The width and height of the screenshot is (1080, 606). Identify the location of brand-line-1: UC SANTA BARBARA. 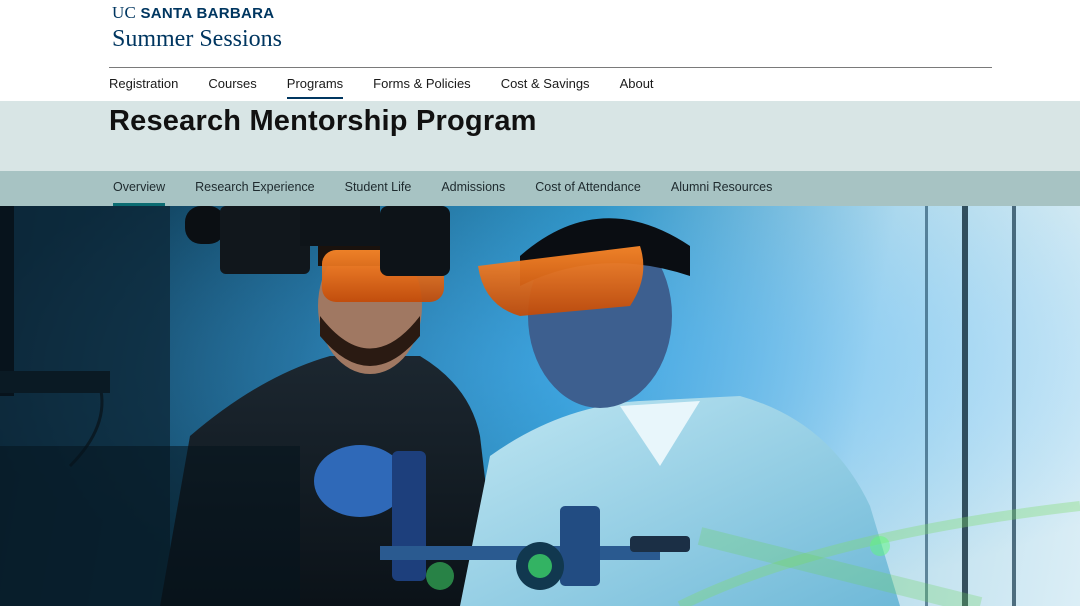
(197, 13).